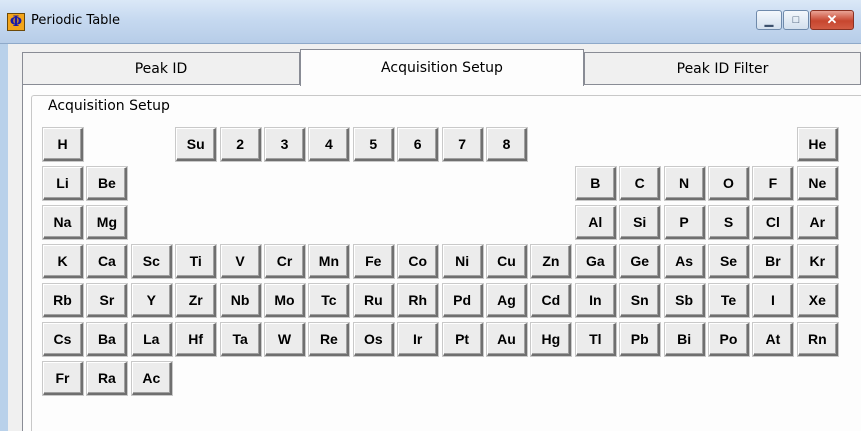 Image resolution: width=861 pixels, height=431 pixels. What do you see at coordinates (722, 68) in the screenshot?
I see `tab-peak-id-filter: Peak ID Filter` at bounding box center [722, 68].